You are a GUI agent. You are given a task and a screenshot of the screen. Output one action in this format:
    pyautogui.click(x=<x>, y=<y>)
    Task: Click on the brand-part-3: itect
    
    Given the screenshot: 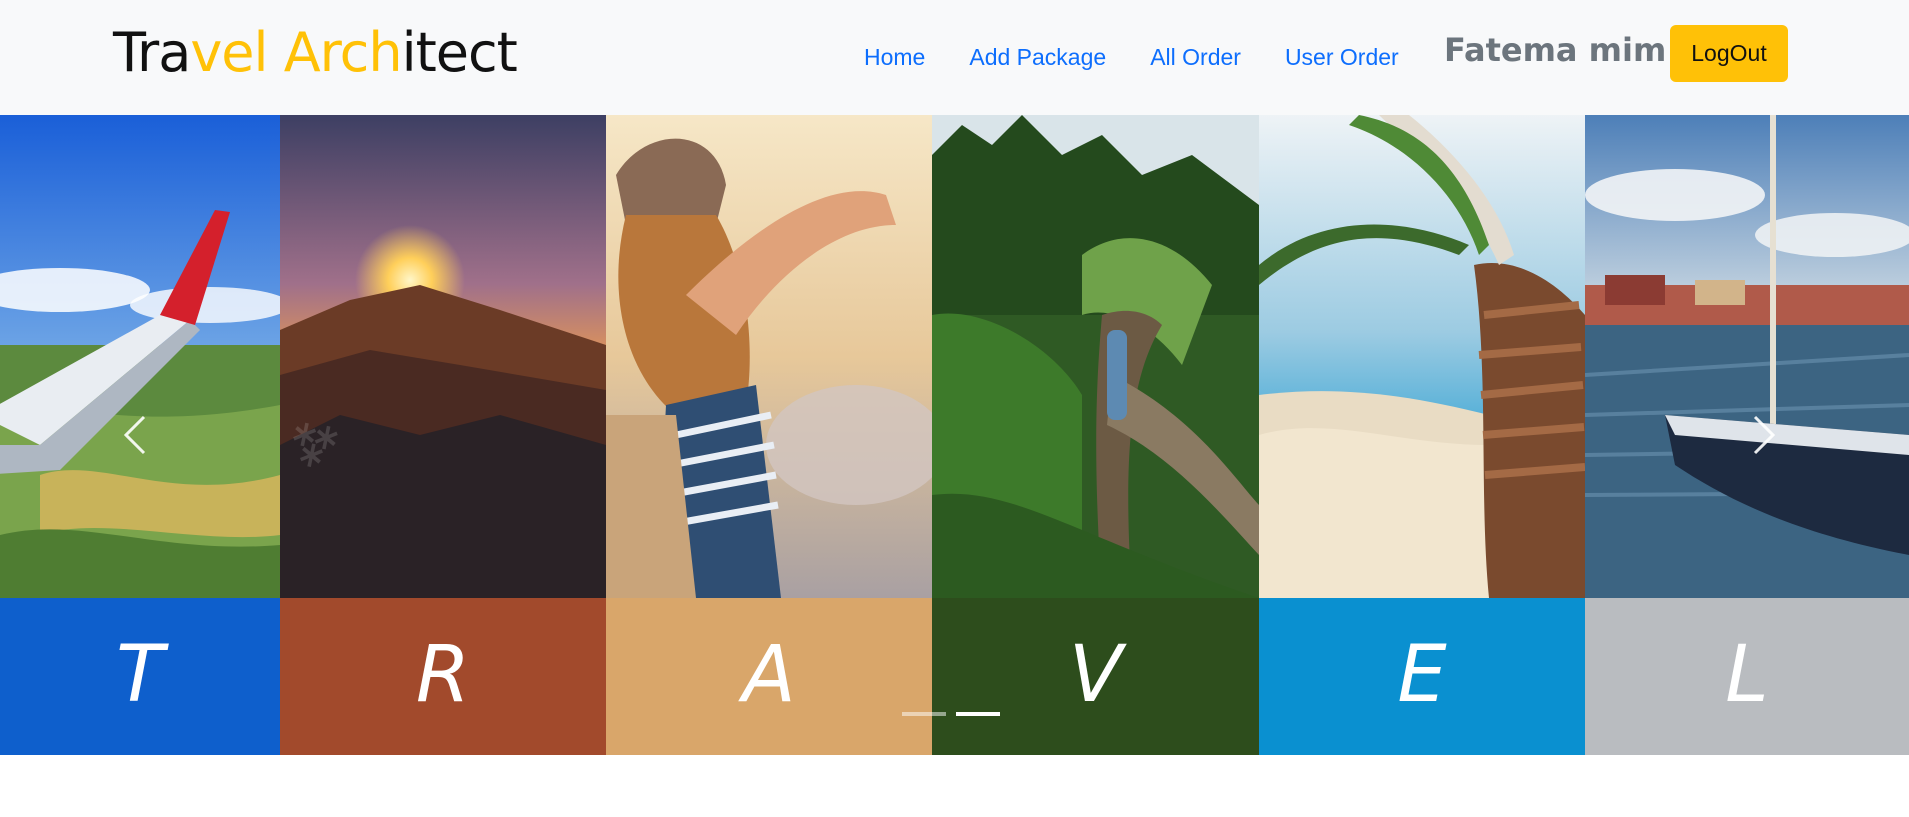 What is the action you would take?
    pyautogui.click(x=459, y=52)
    